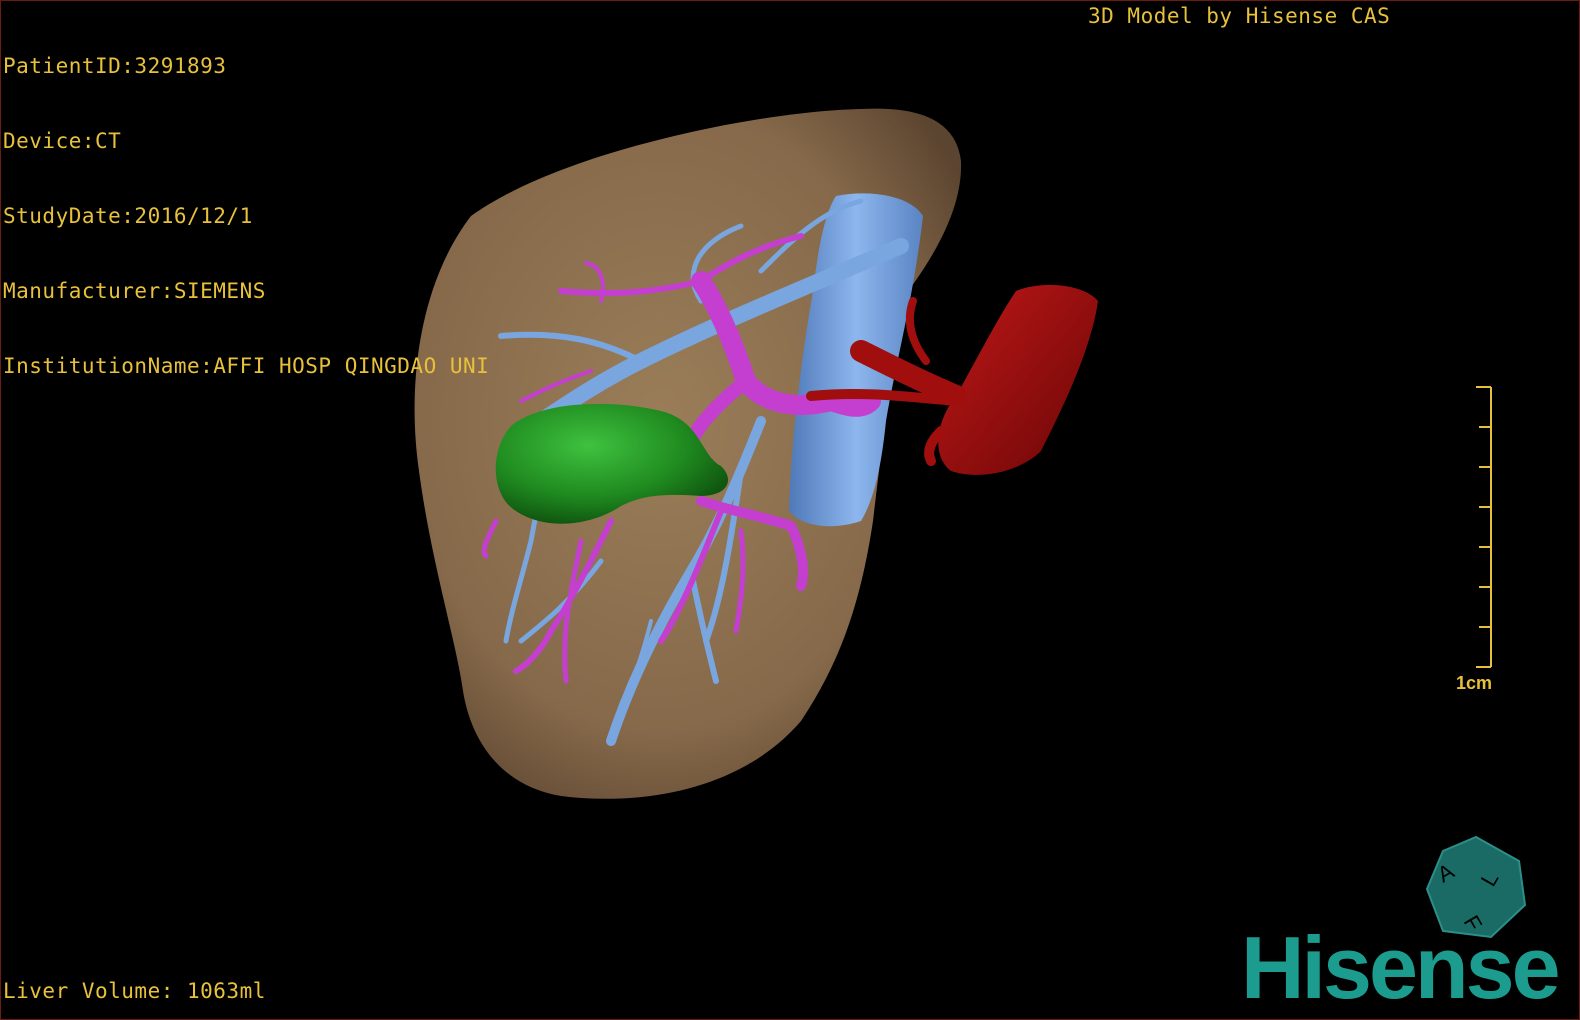 The image size is (1580, 1020). Describe the element at coordinates (134, 291) in the screenshot. I see `manufacturer-text: Manufacturer:SIEMENS` at that location.